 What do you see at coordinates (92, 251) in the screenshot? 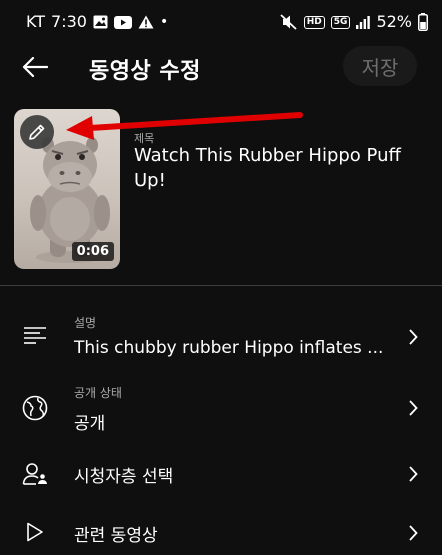
I see `duration-badge: 0:06` at bounding box center [92, 251].